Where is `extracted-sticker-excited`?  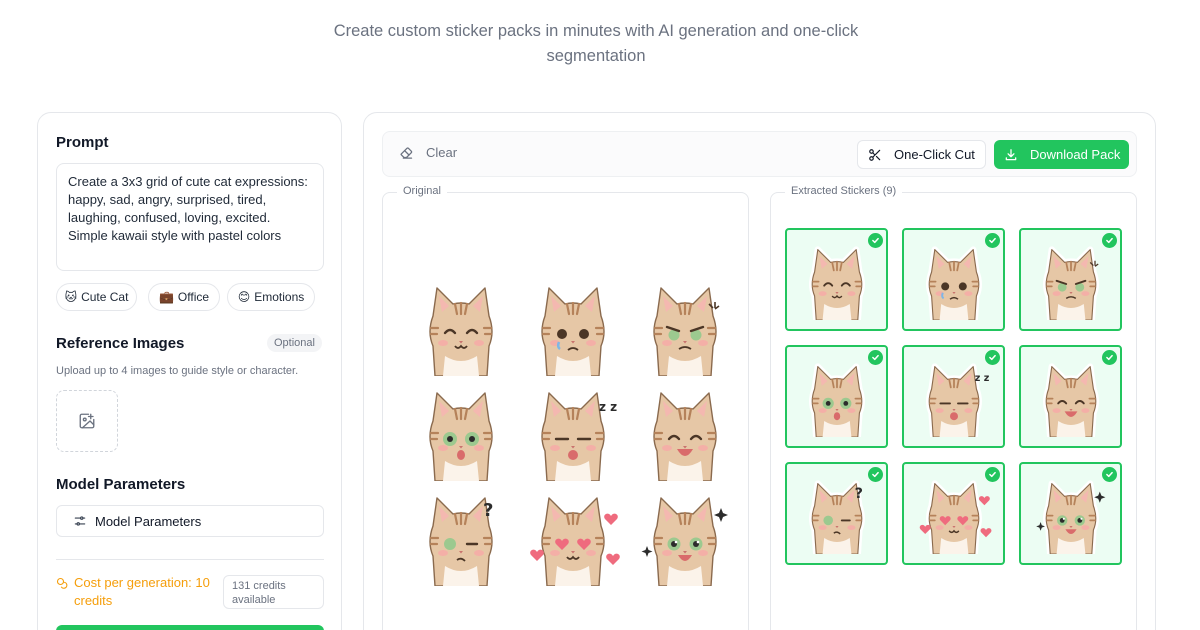
extracted-sticker-excited is located at coordinates (1070, 513).